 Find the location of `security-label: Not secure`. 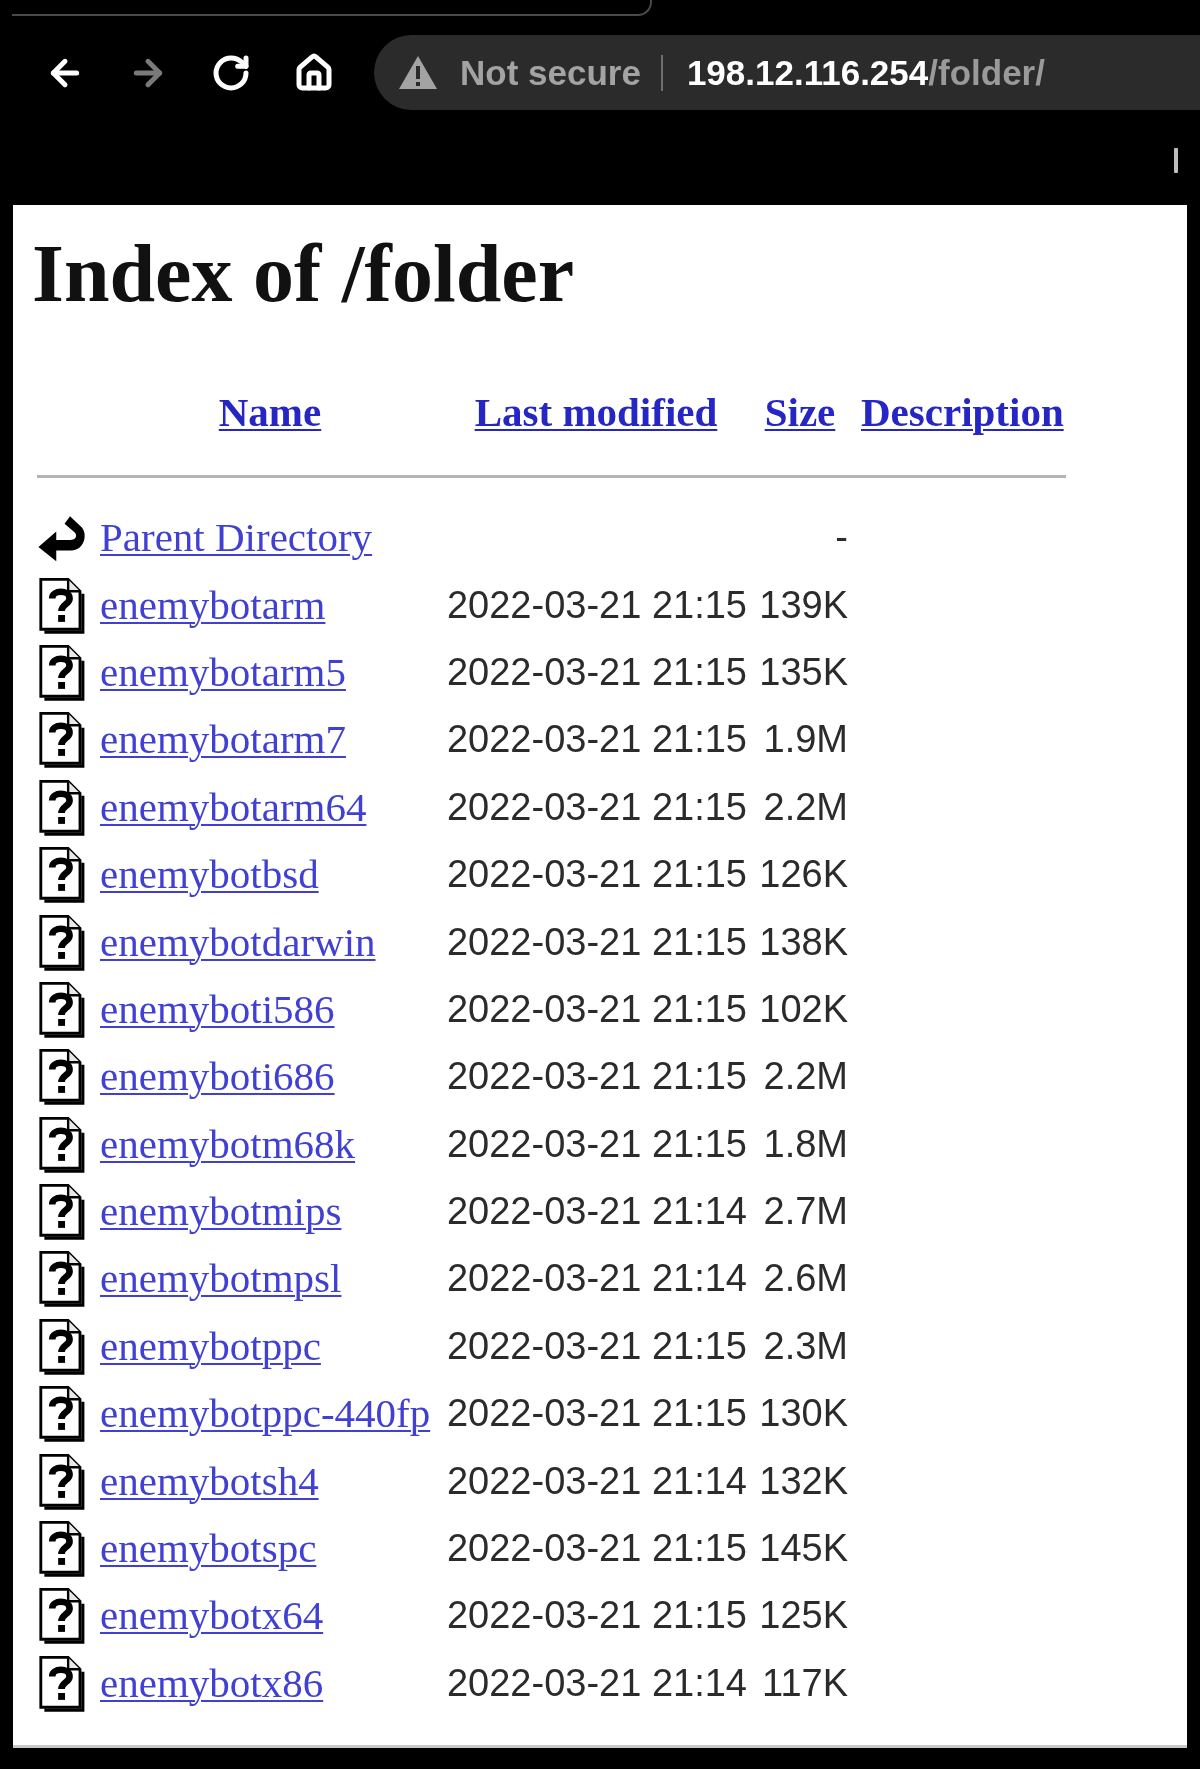

security-label: Not secure is located at coordinates (550, 72).